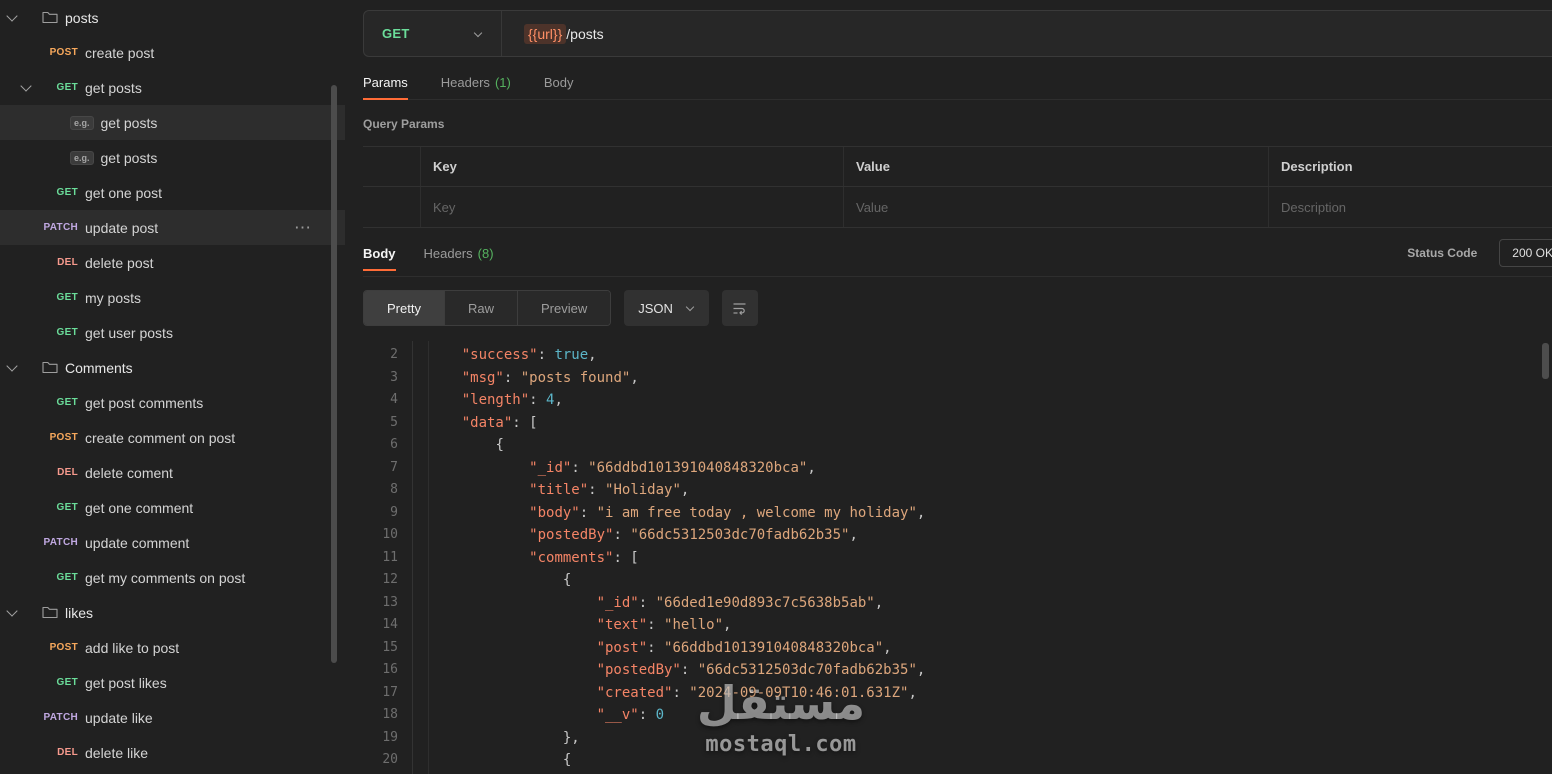  What do you see at coordinates (391, 166) in the screenshot?
I see `select-all-cell` at bounding box center [391, 166].